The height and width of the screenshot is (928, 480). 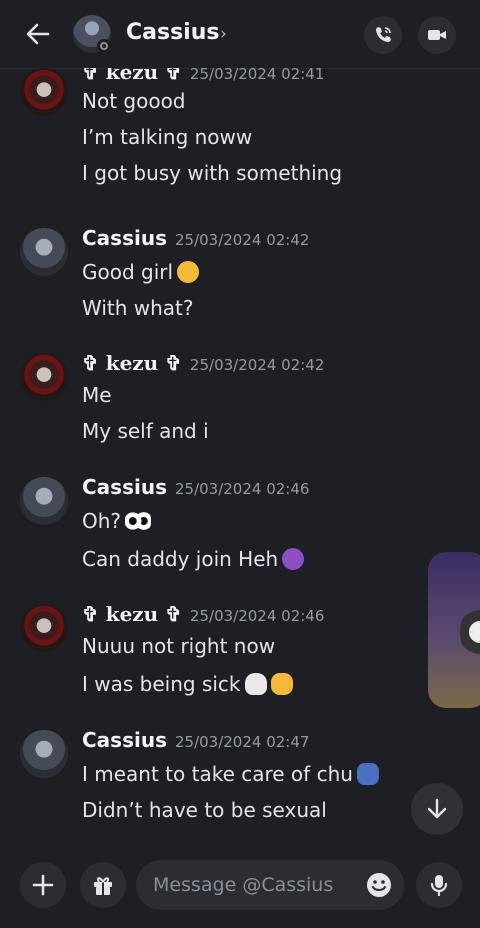 I want to click on message-text: Nuuu not right now, so click(x=179, y=646).